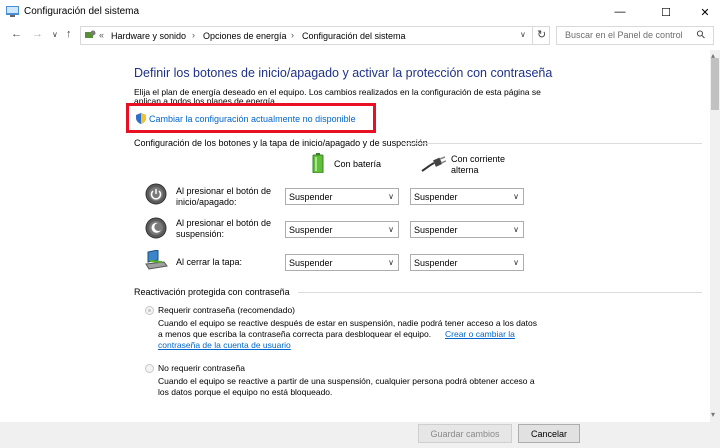 The width and height of the screenshot is (720, 448). Describe the element at coordinates (433, 164) in the screenshot. I see `power-plug-icon` at that location.